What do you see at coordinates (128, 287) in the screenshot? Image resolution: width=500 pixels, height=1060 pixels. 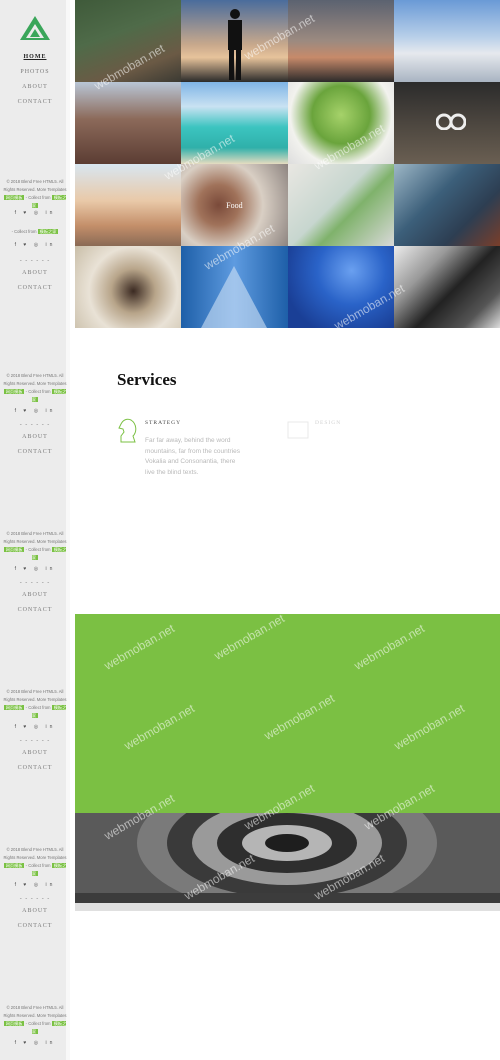 I see `photo-lion` at bounding box center [128, 287].